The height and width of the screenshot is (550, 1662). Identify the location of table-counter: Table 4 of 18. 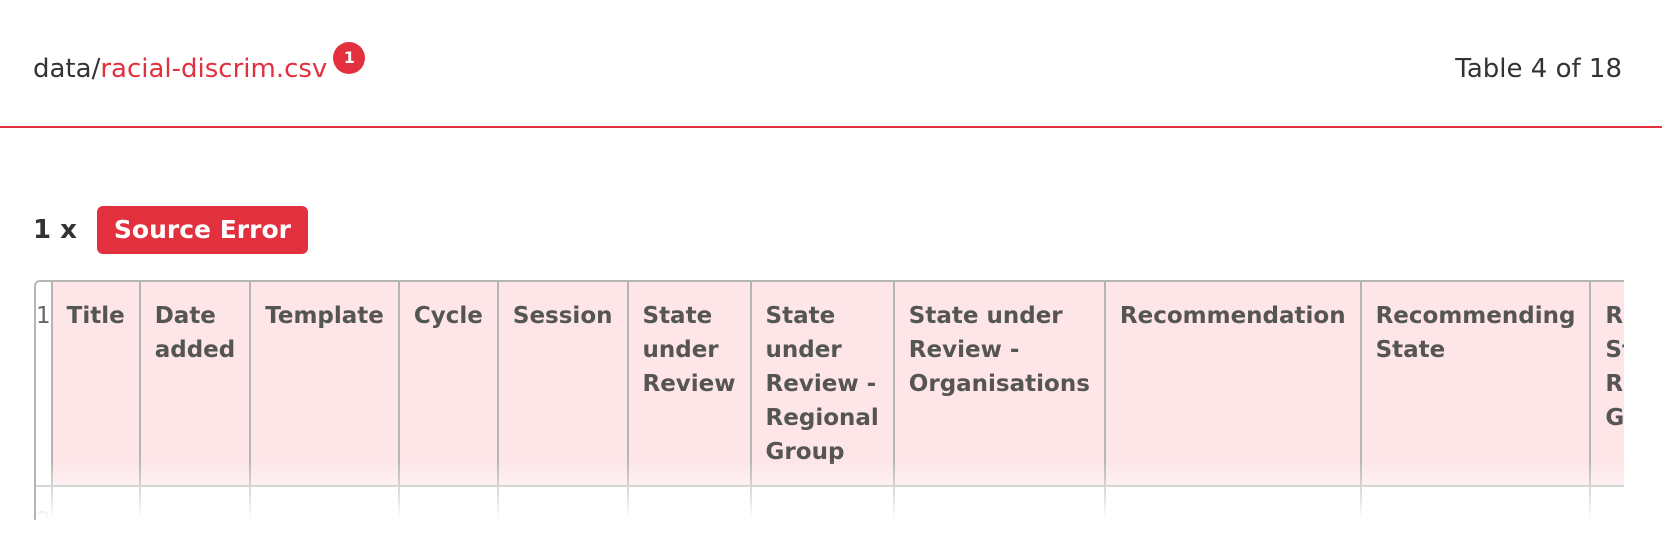
(1538, 69).